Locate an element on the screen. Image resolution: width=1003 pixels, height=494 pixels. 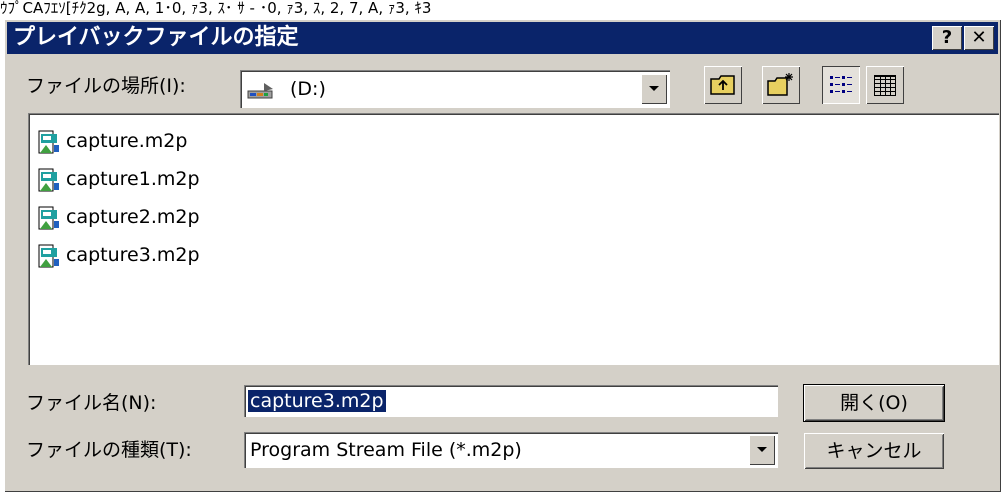
cancel-button: キャンセル is located at coordinates (874, 451).